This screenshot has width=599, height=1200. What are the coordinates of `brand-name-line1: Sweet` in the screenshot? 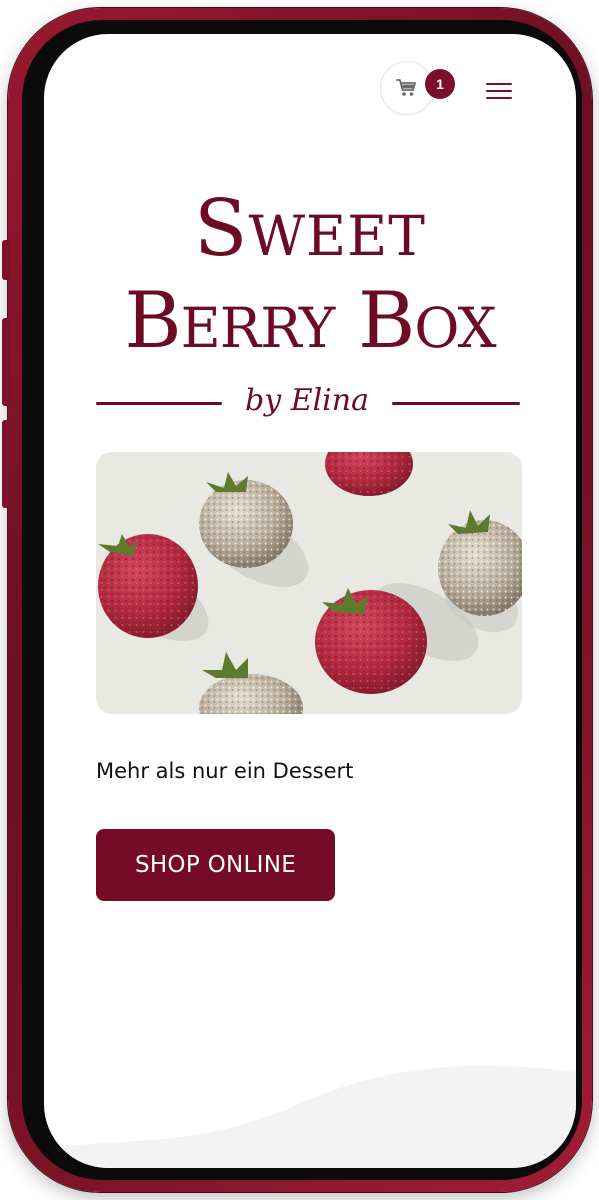 It's located at (310, 229).